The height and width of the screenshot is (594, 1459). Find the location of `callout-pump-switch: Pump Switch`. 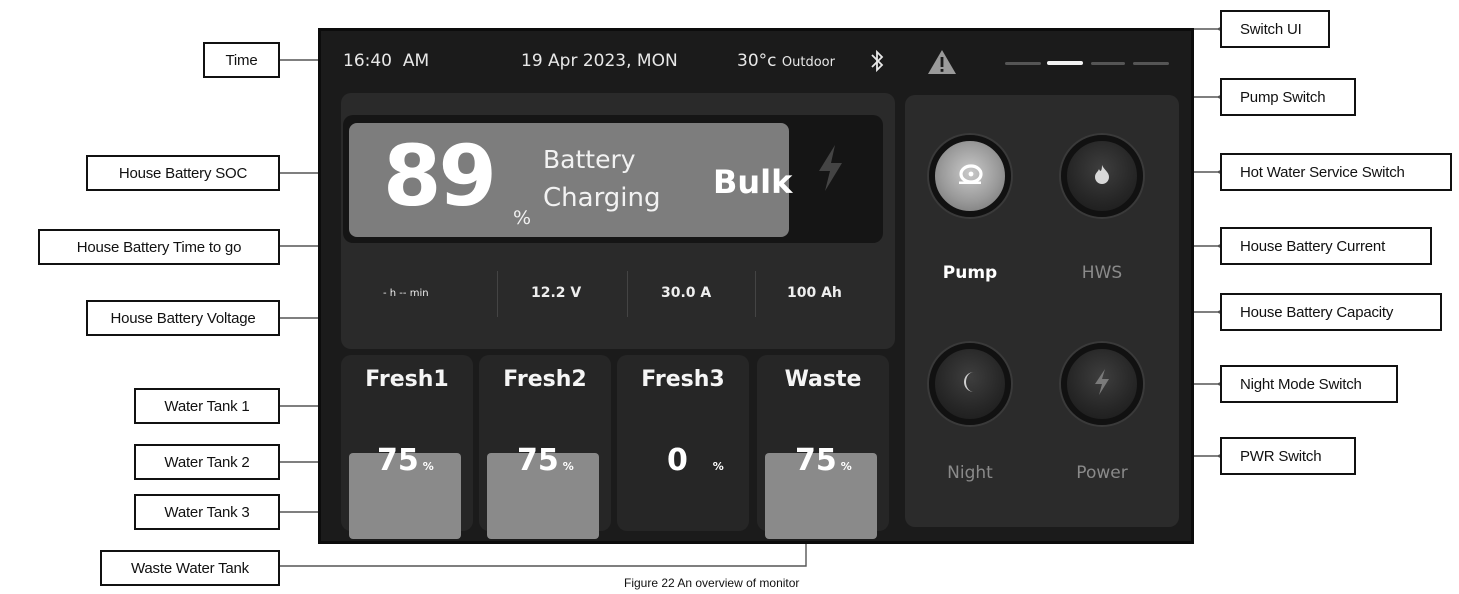

callout-pump-switch: Pump Switch is located at coordinates (1288, 97).